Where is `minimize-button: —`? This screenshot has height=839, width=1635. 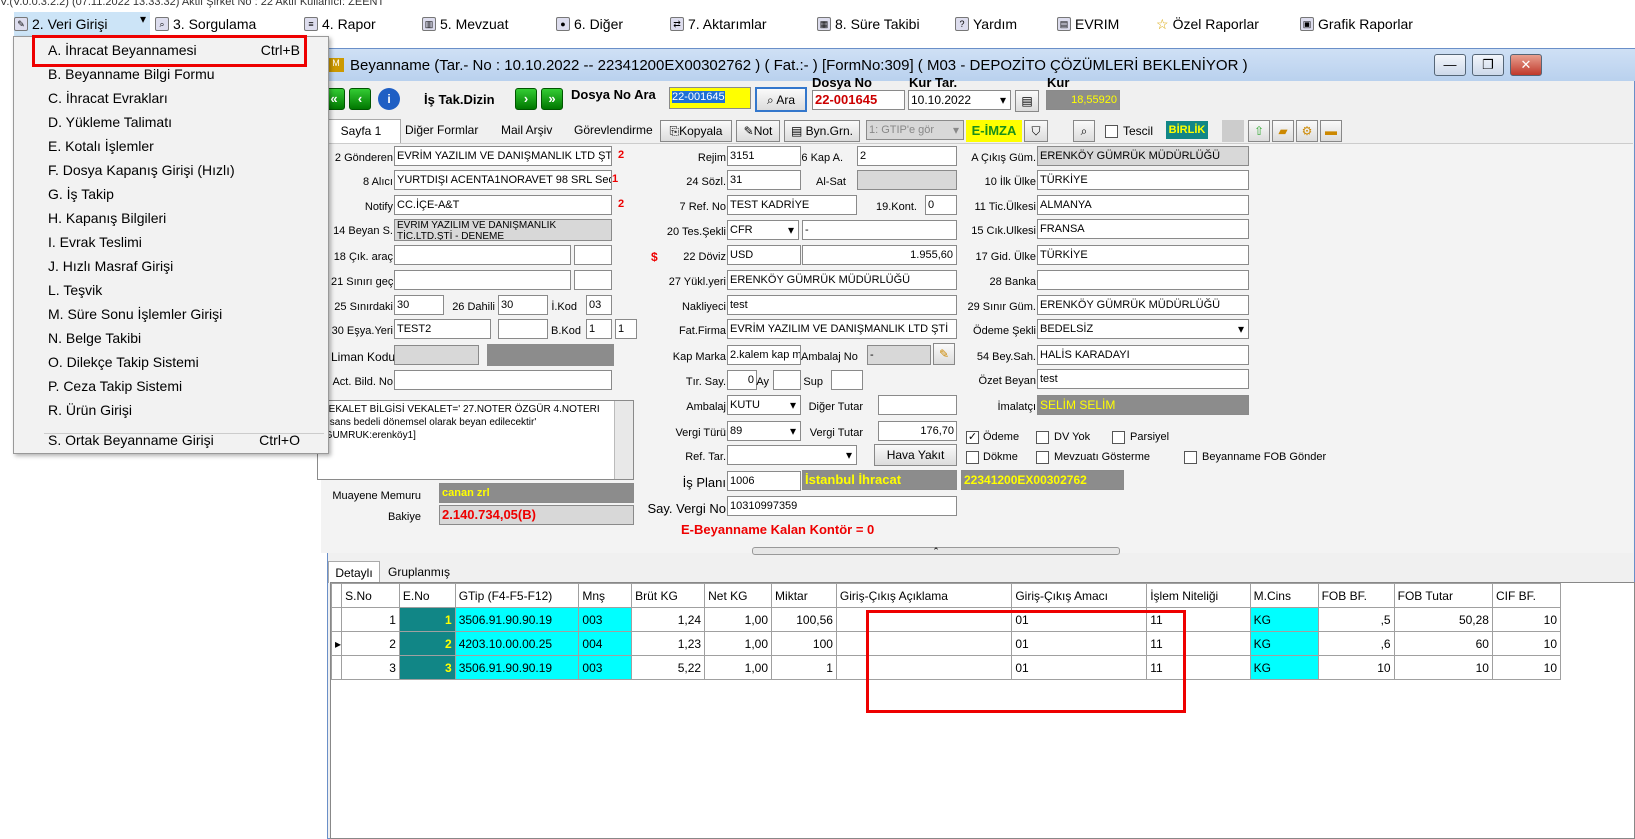 minimize-button: — is located at coordinates (1450, 65).